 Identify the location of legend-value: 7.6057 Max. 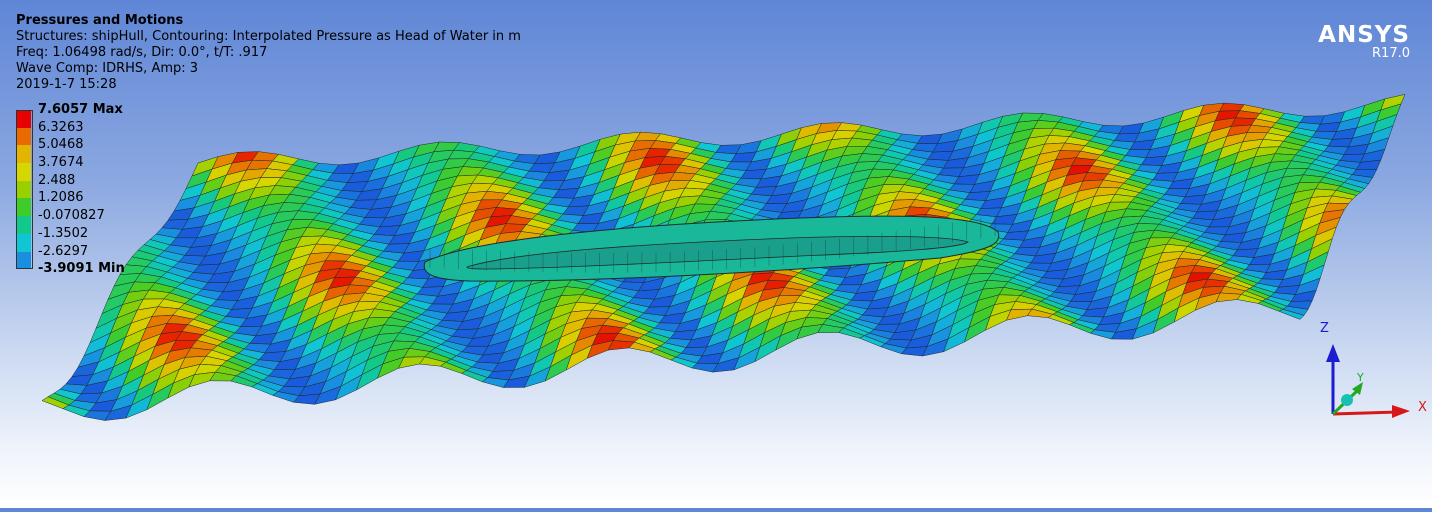
(80, 109).